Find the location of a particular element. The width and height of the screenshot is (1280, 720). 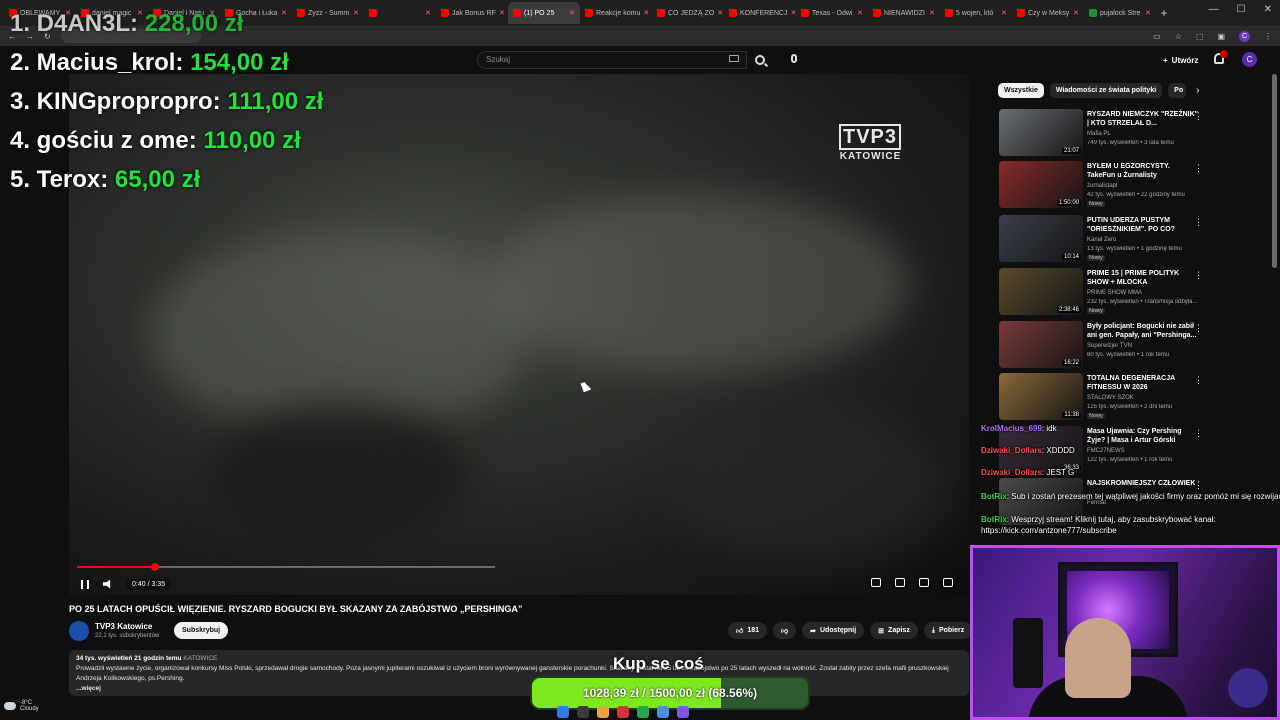

video-thumbnail: 2:38:46 is located at coordinates (1041, 291).